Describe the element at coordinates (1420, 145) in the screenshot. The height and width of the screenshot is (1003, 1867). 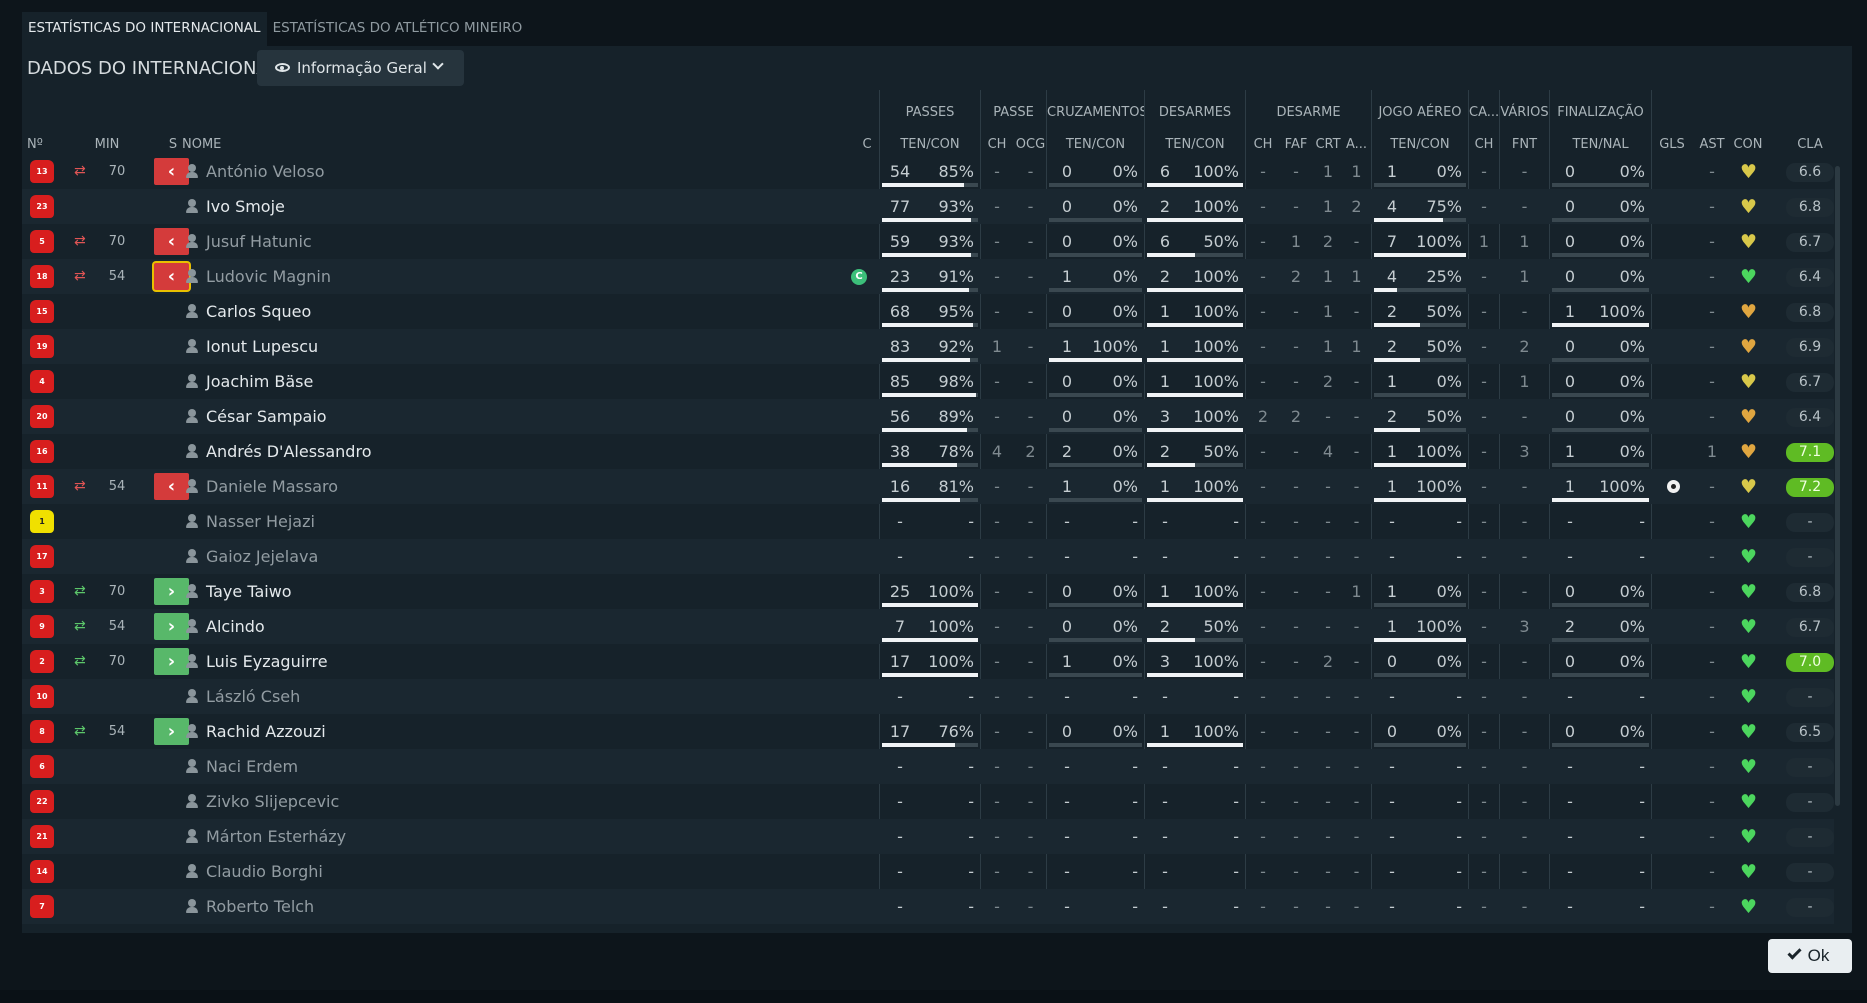
I see `column-header-aer: TEN/CON` at that location.